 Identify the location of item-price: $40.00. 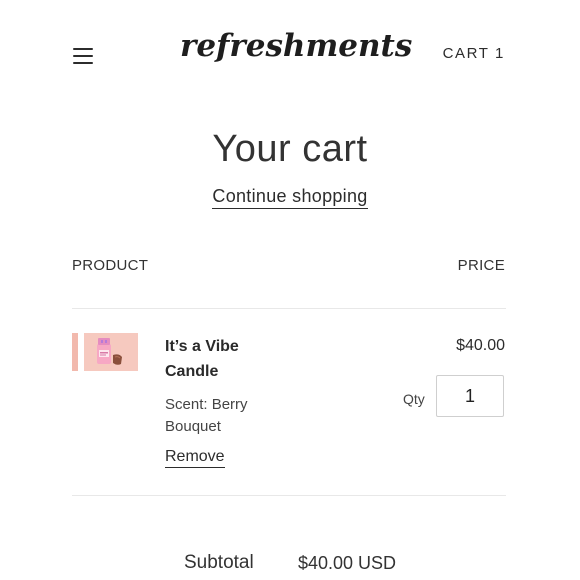
(480, 345).